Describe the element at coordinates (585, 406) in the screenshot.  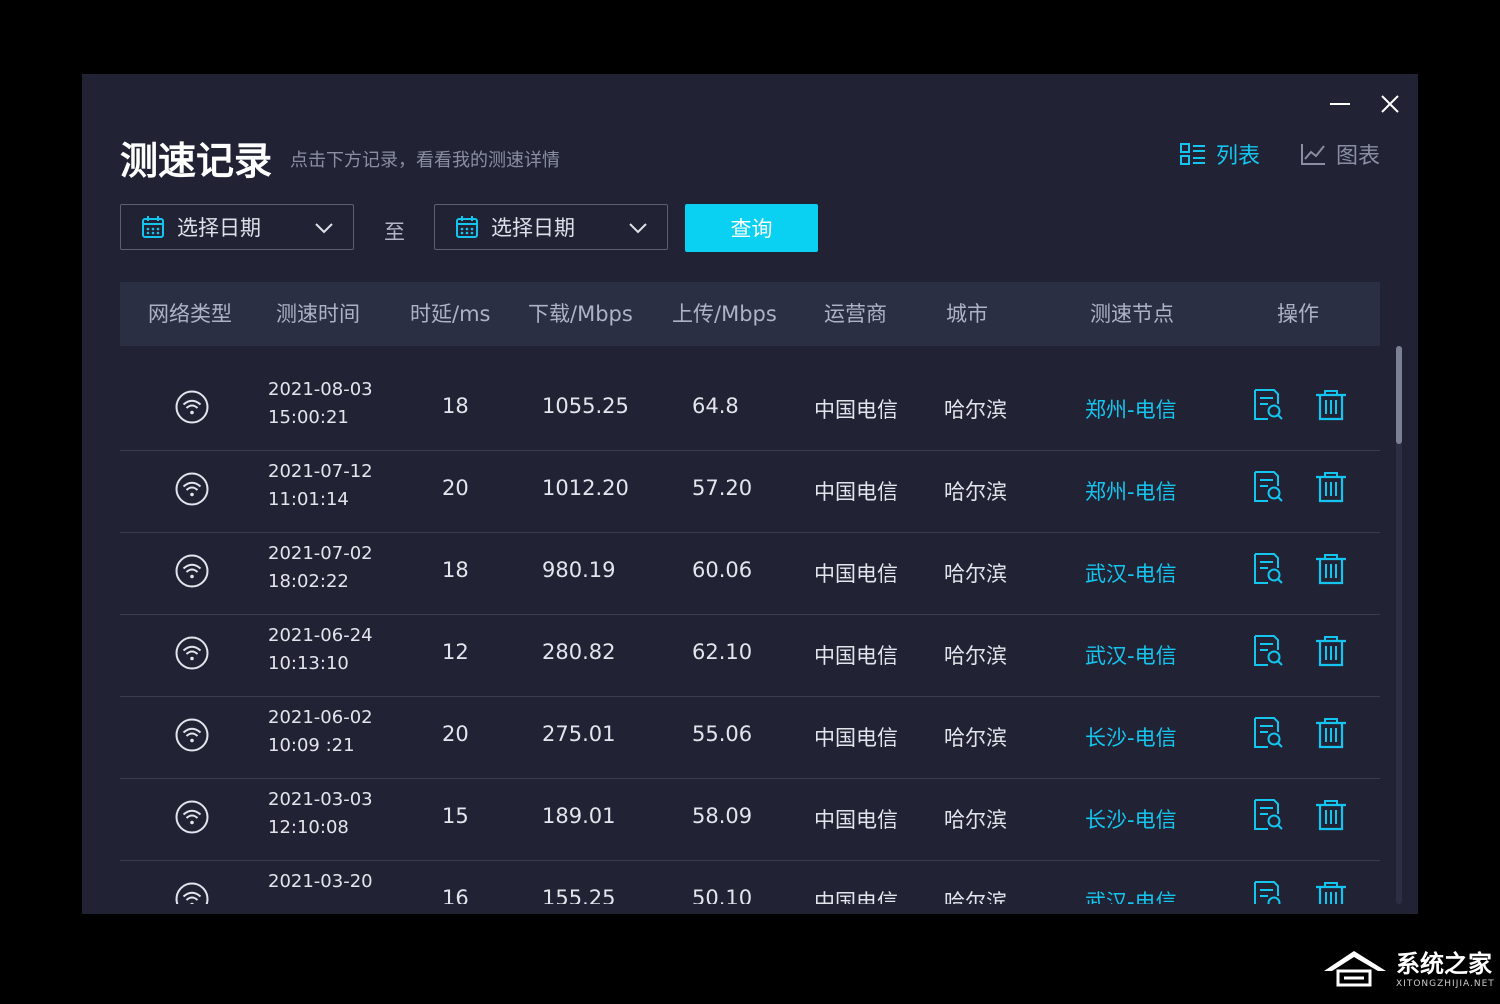
I see `download-value: 1055.25` at that location.